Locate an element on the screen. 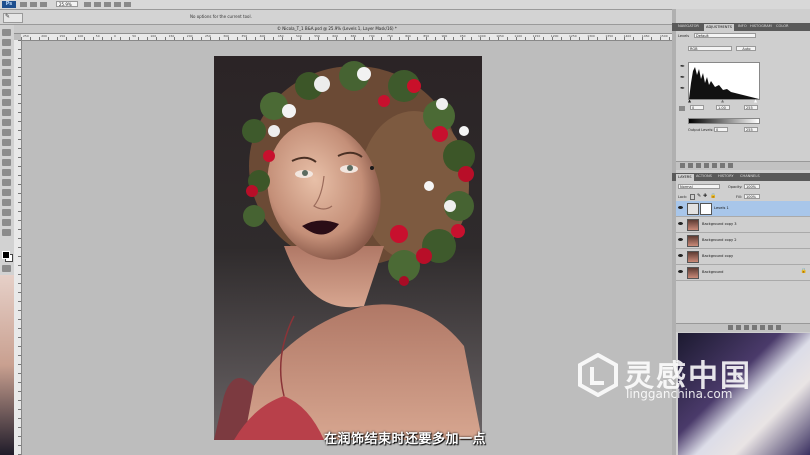 The height and width of the screenshot is (455, 810). link-layers-icon is located at coordinates (730, 327).